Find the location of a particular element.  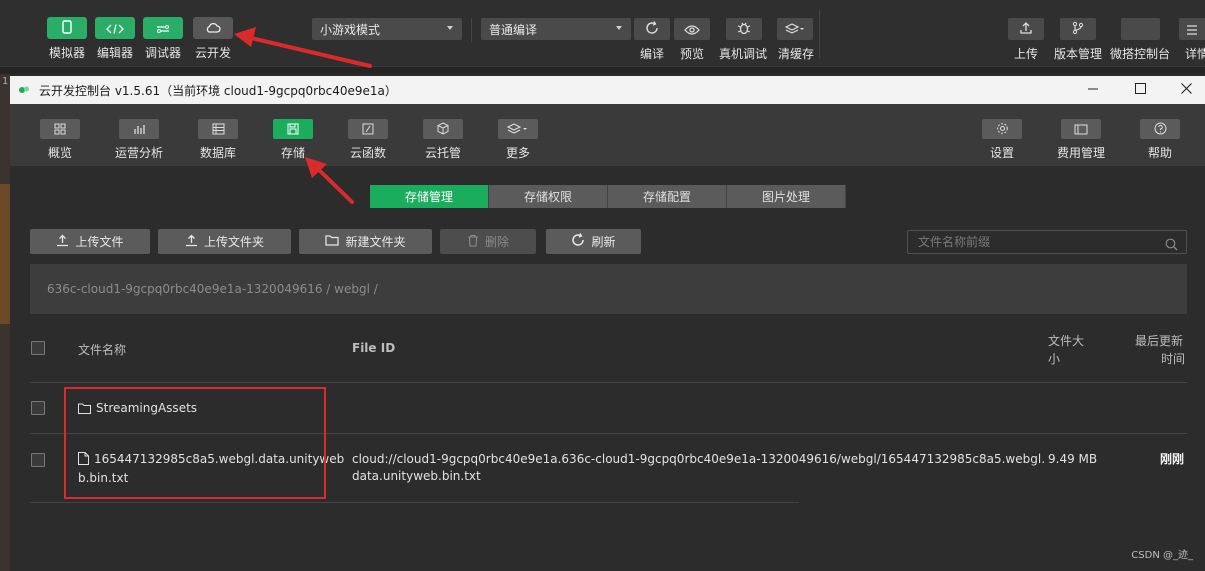

settings-icon is located at coordinates (1002, 129).